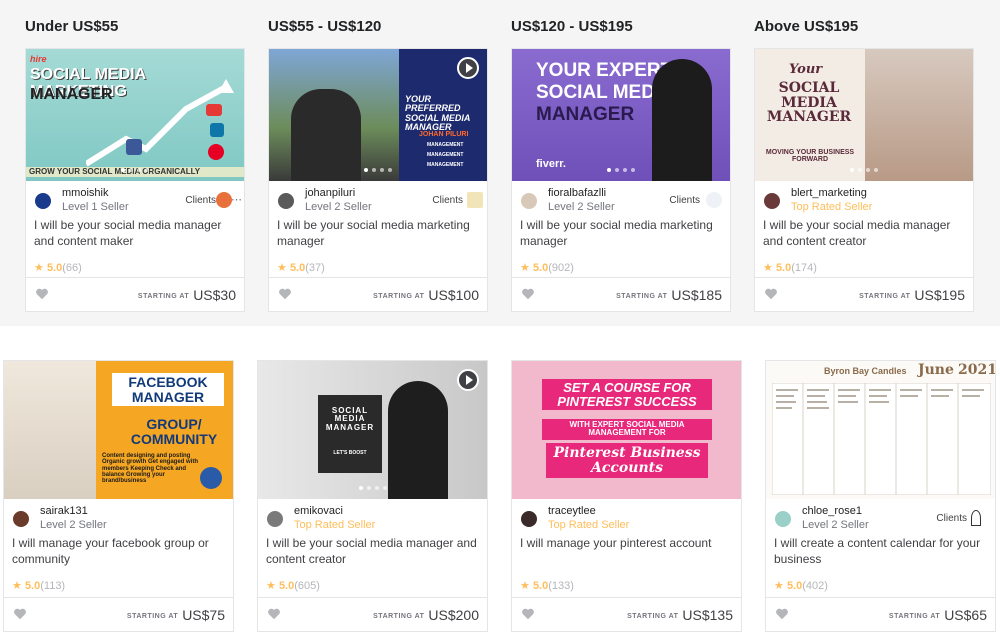  What do you see at coordinates (806, 26) in the screenshot?
I see `column-heading-above-195: Above US$195` at bounding box center [806, 26].